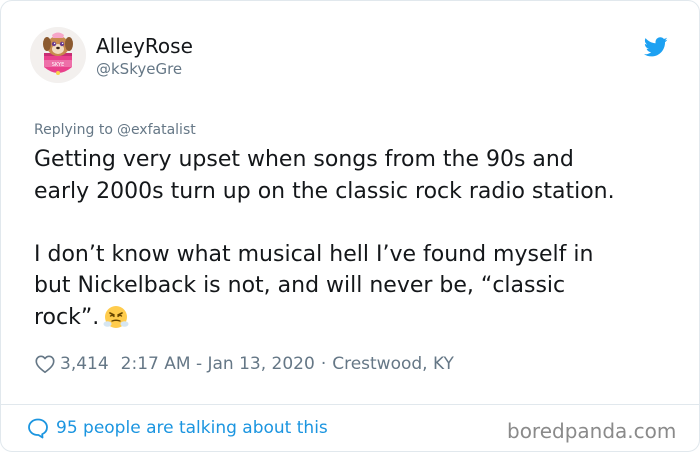 The image size is (700, 452). What do you see at coordinates (218, 364) in the screenshot?
I see `timestamp-link: 2:17 AM - Jan 13, 2020` at bounding box center [218, 364].